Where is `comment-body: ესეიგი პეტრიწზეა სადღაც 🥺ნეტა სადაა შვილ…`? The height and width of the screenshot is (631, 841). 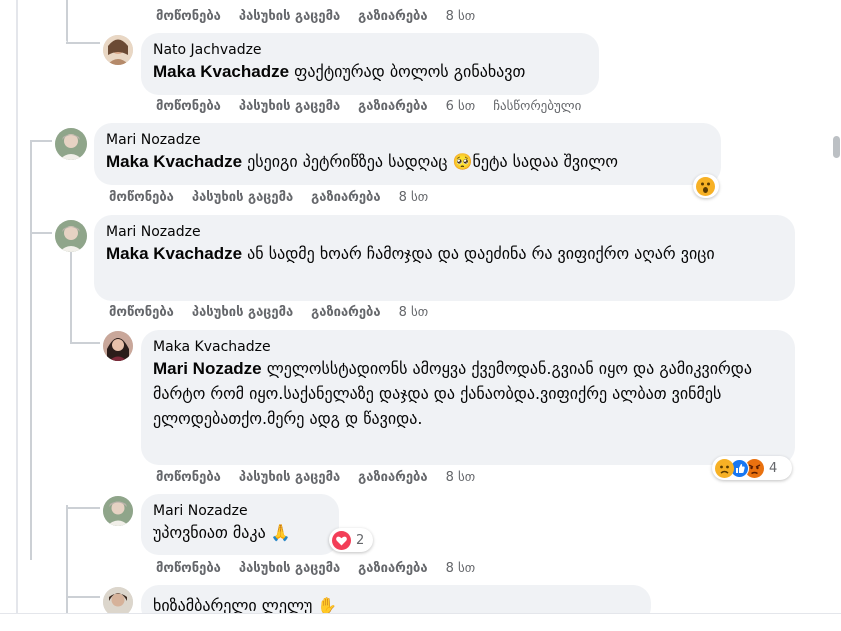
comment-body: ესეიგი პეტრიწზეა სადღაც 🥺ნეტა სადაა შვილ… is located at coordinates (430, 161).